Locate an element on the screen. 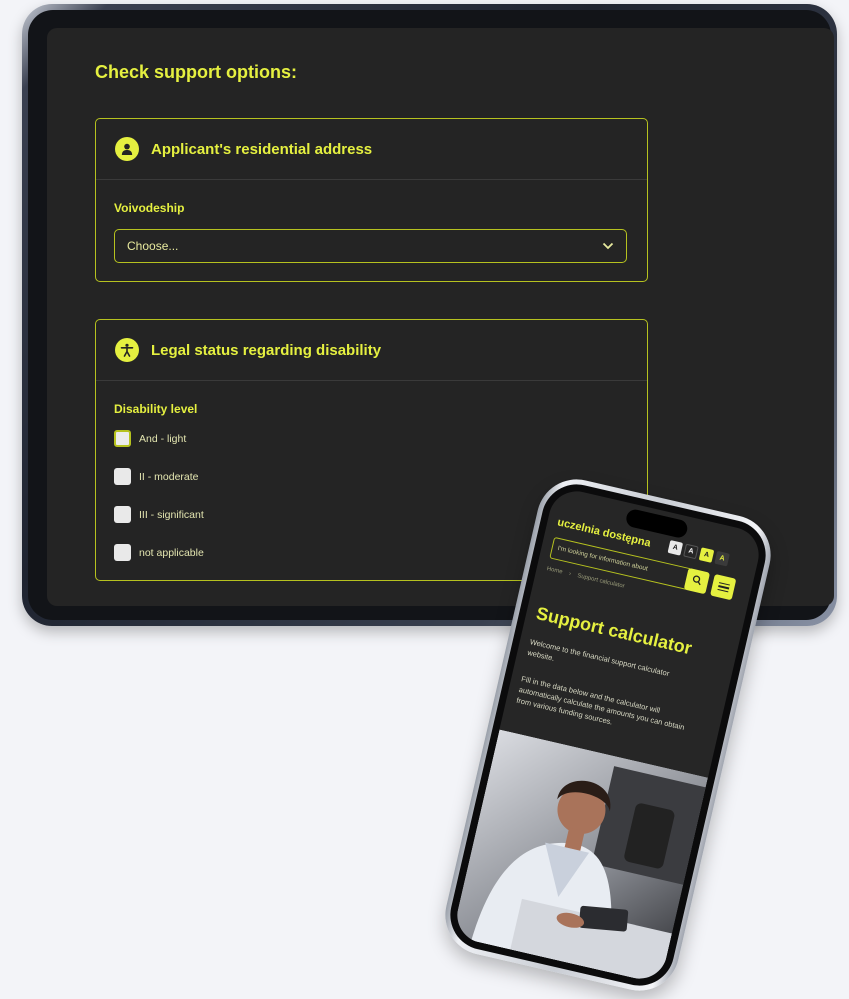 The height and width of the screenshot is (999, 849). checkbox-label: II - moderate is located at coordinates (169, 476).